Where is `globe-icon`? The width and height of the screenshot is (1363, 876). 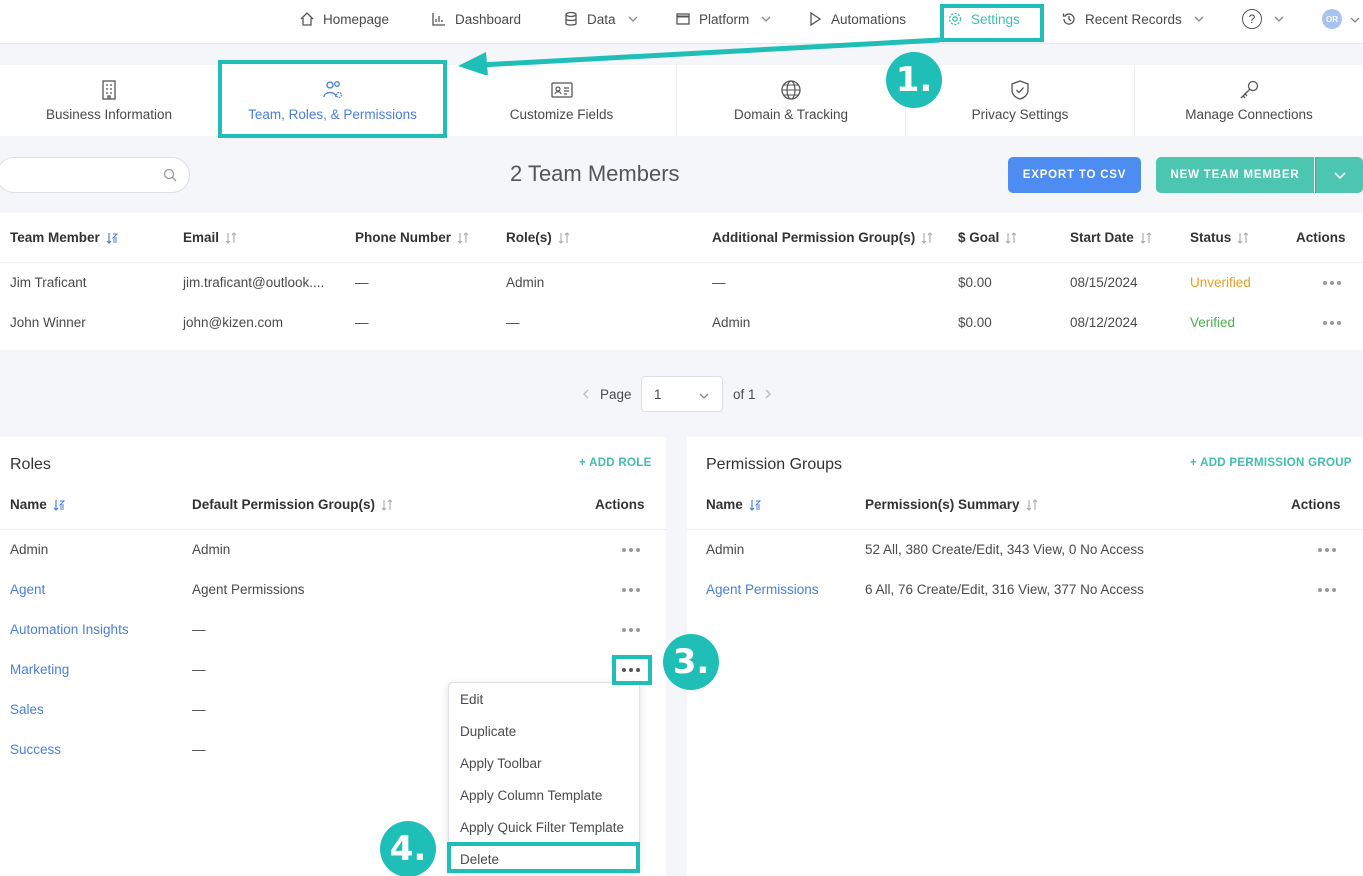 globe-icon is located at coordinates (791, 90).